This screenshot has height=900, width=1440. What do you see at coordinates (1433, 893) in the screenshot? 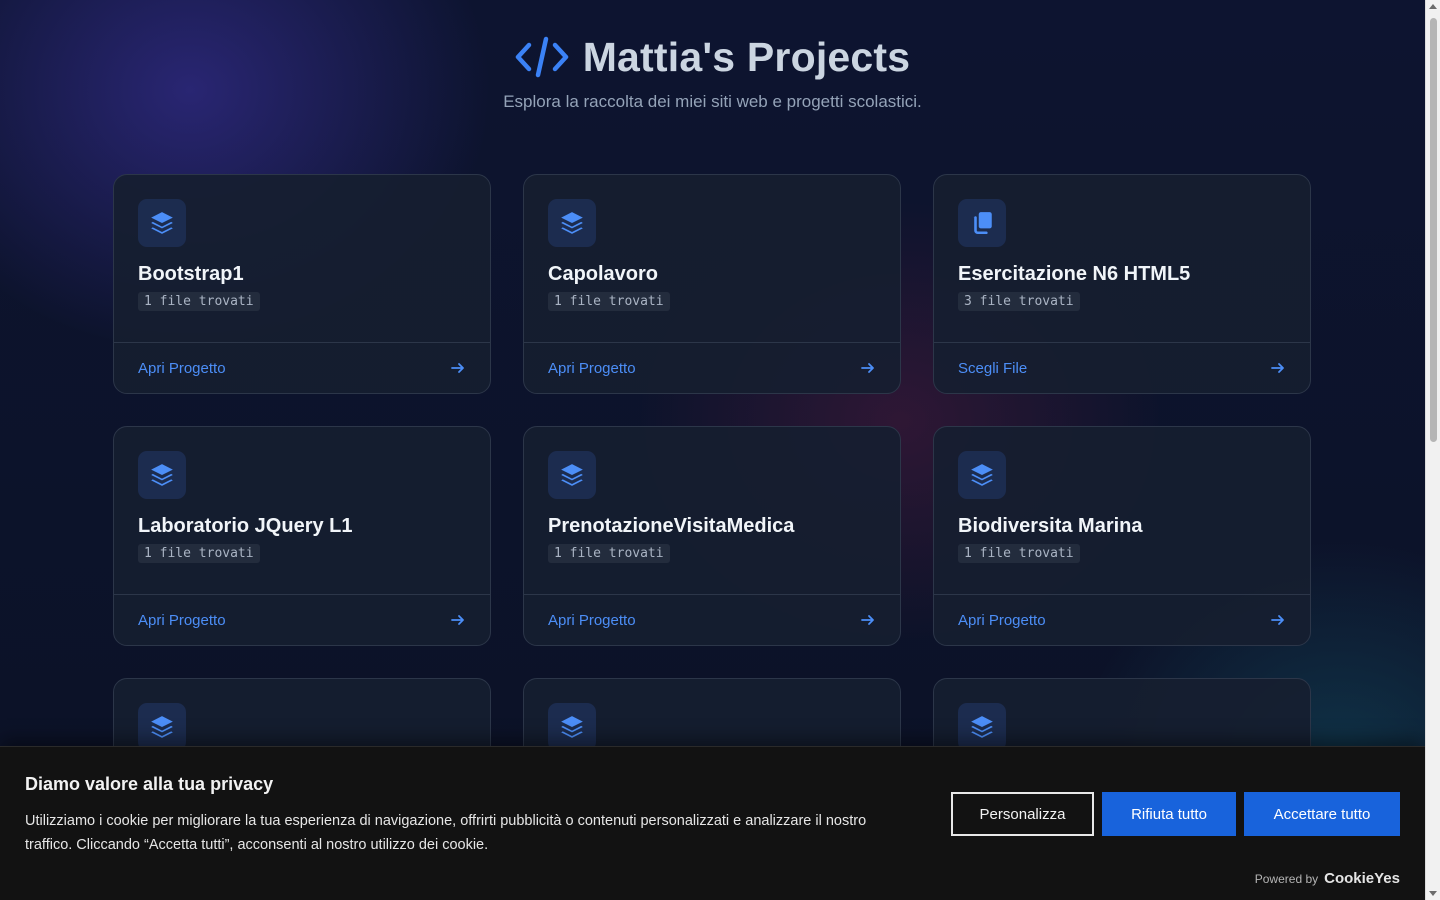
I see `scroll-down-icon` at bounding box center [1433, 893].